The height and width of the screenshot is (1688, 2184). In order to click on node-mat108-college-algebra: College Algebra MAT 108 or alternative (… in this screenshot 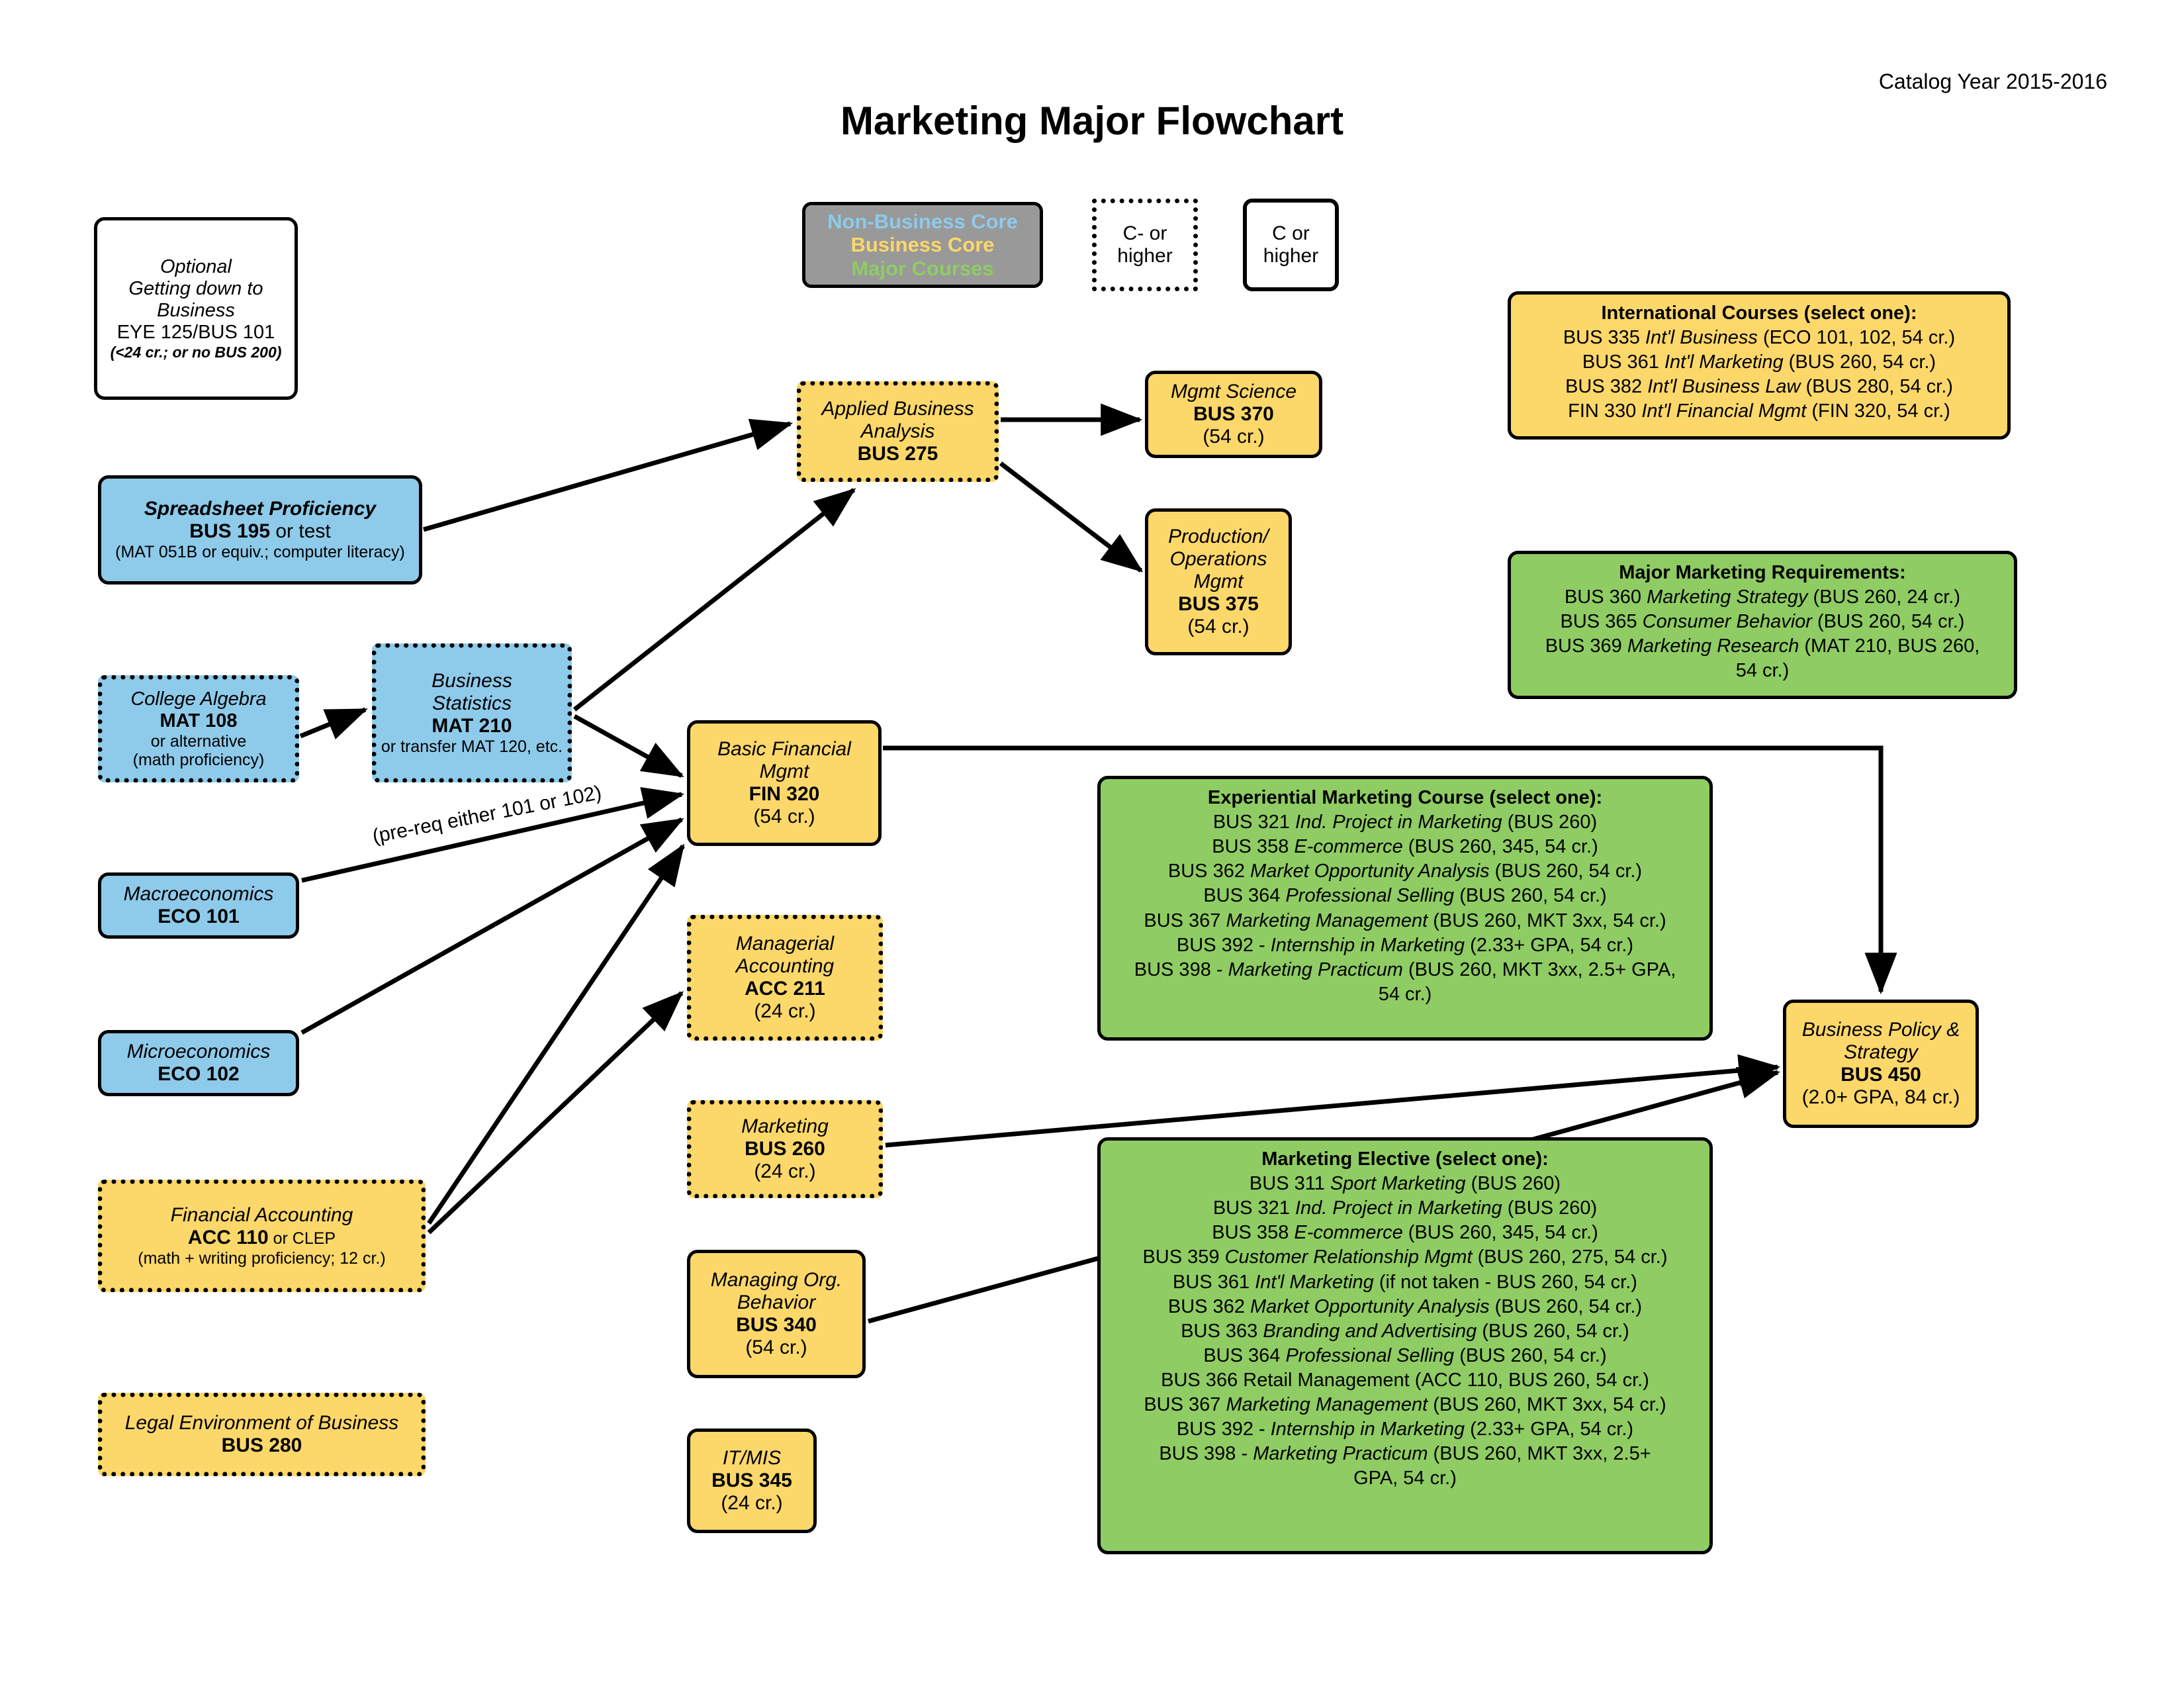, I will do `click(198, 728)`.